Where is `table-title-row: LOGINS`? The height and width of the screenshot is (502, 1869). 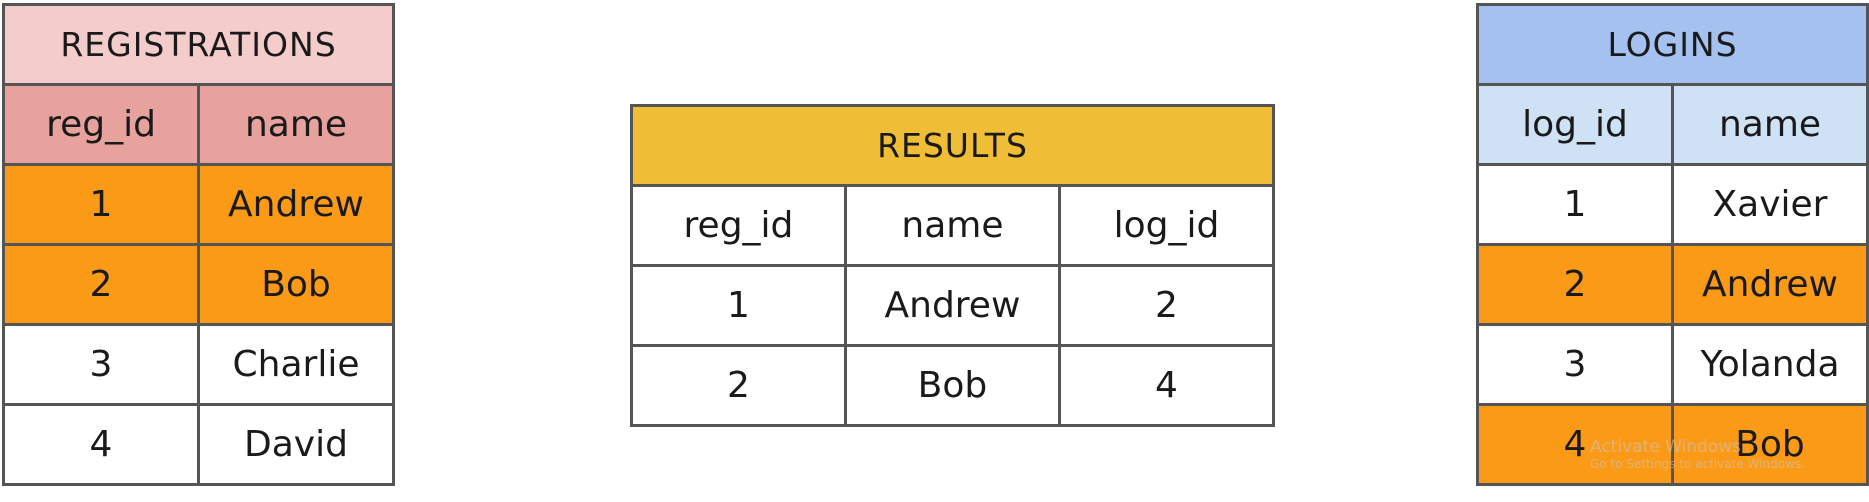 table-title-row: LOGINS is located at coordinates (1672, 44).